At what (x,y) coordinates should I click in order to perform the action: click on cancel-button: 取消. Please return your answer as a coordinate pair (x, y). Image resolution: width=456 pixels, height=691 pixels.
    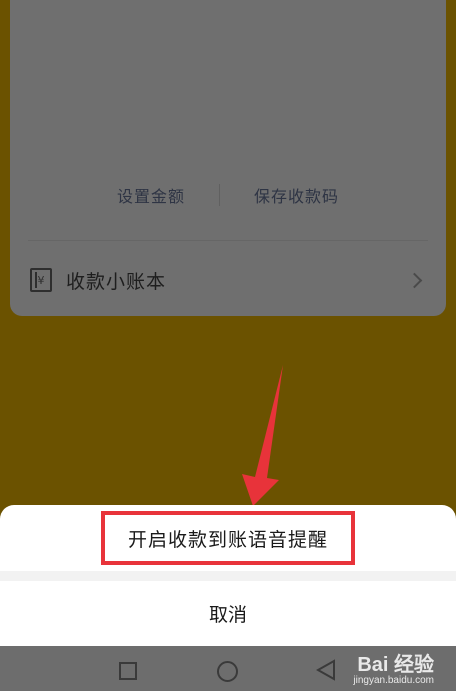
    Looking at the image, I should click on (228, 613).